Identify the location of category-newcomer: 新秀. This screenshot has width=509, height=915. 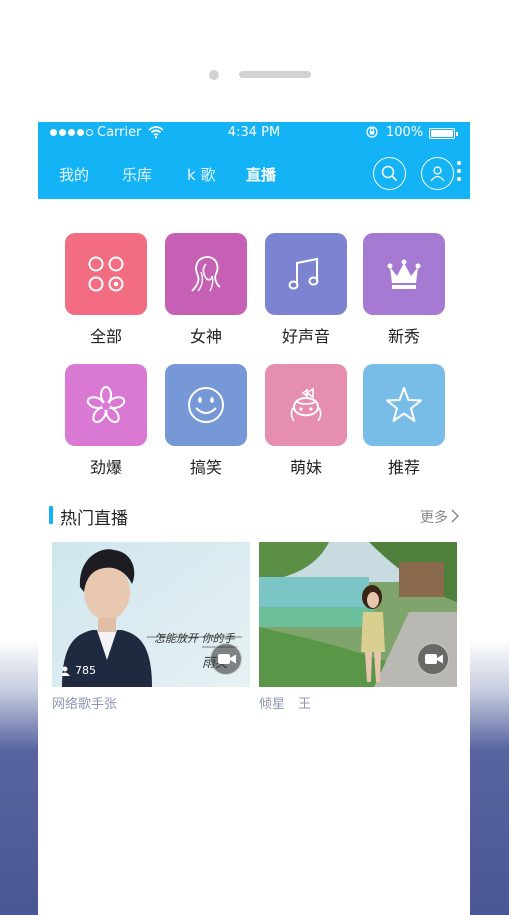
(404, 290).